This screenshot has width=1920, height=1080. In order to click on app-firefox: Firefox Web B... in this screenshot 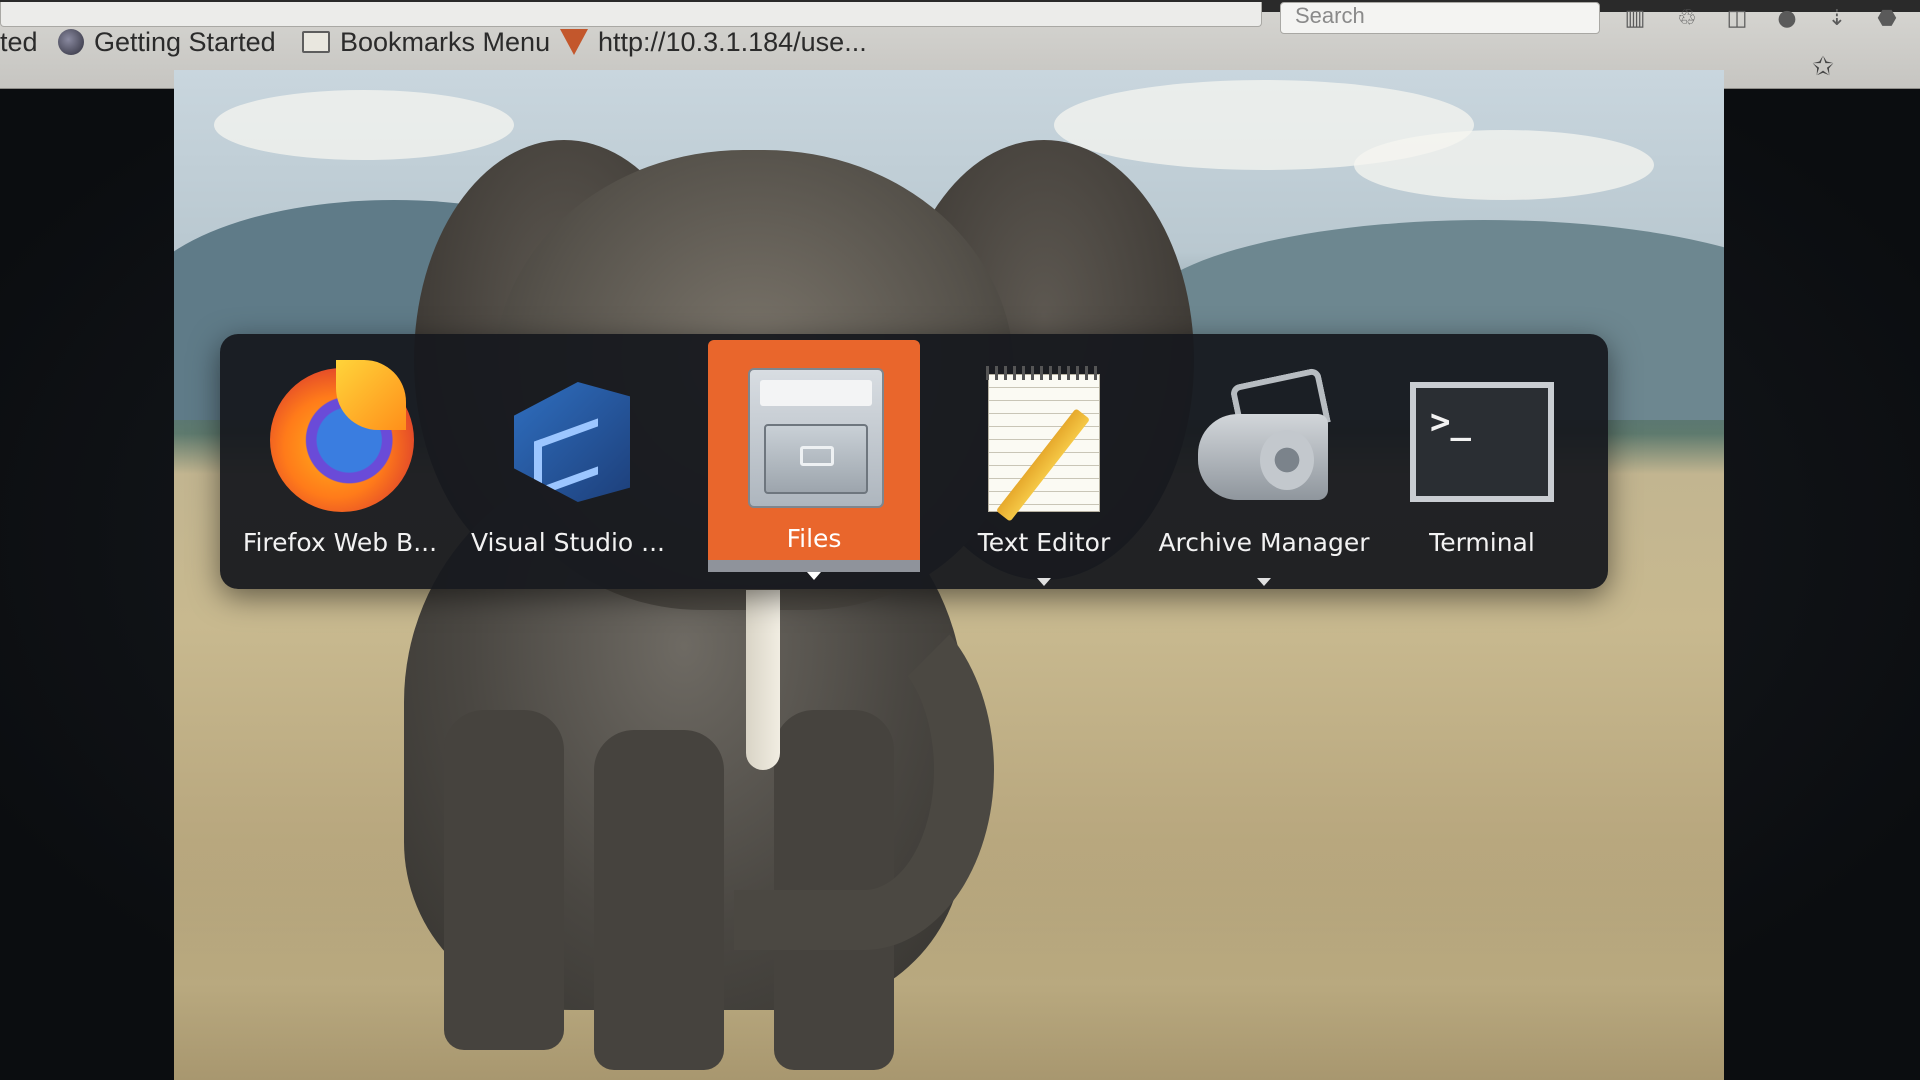, I will do `click(340, 457)`.